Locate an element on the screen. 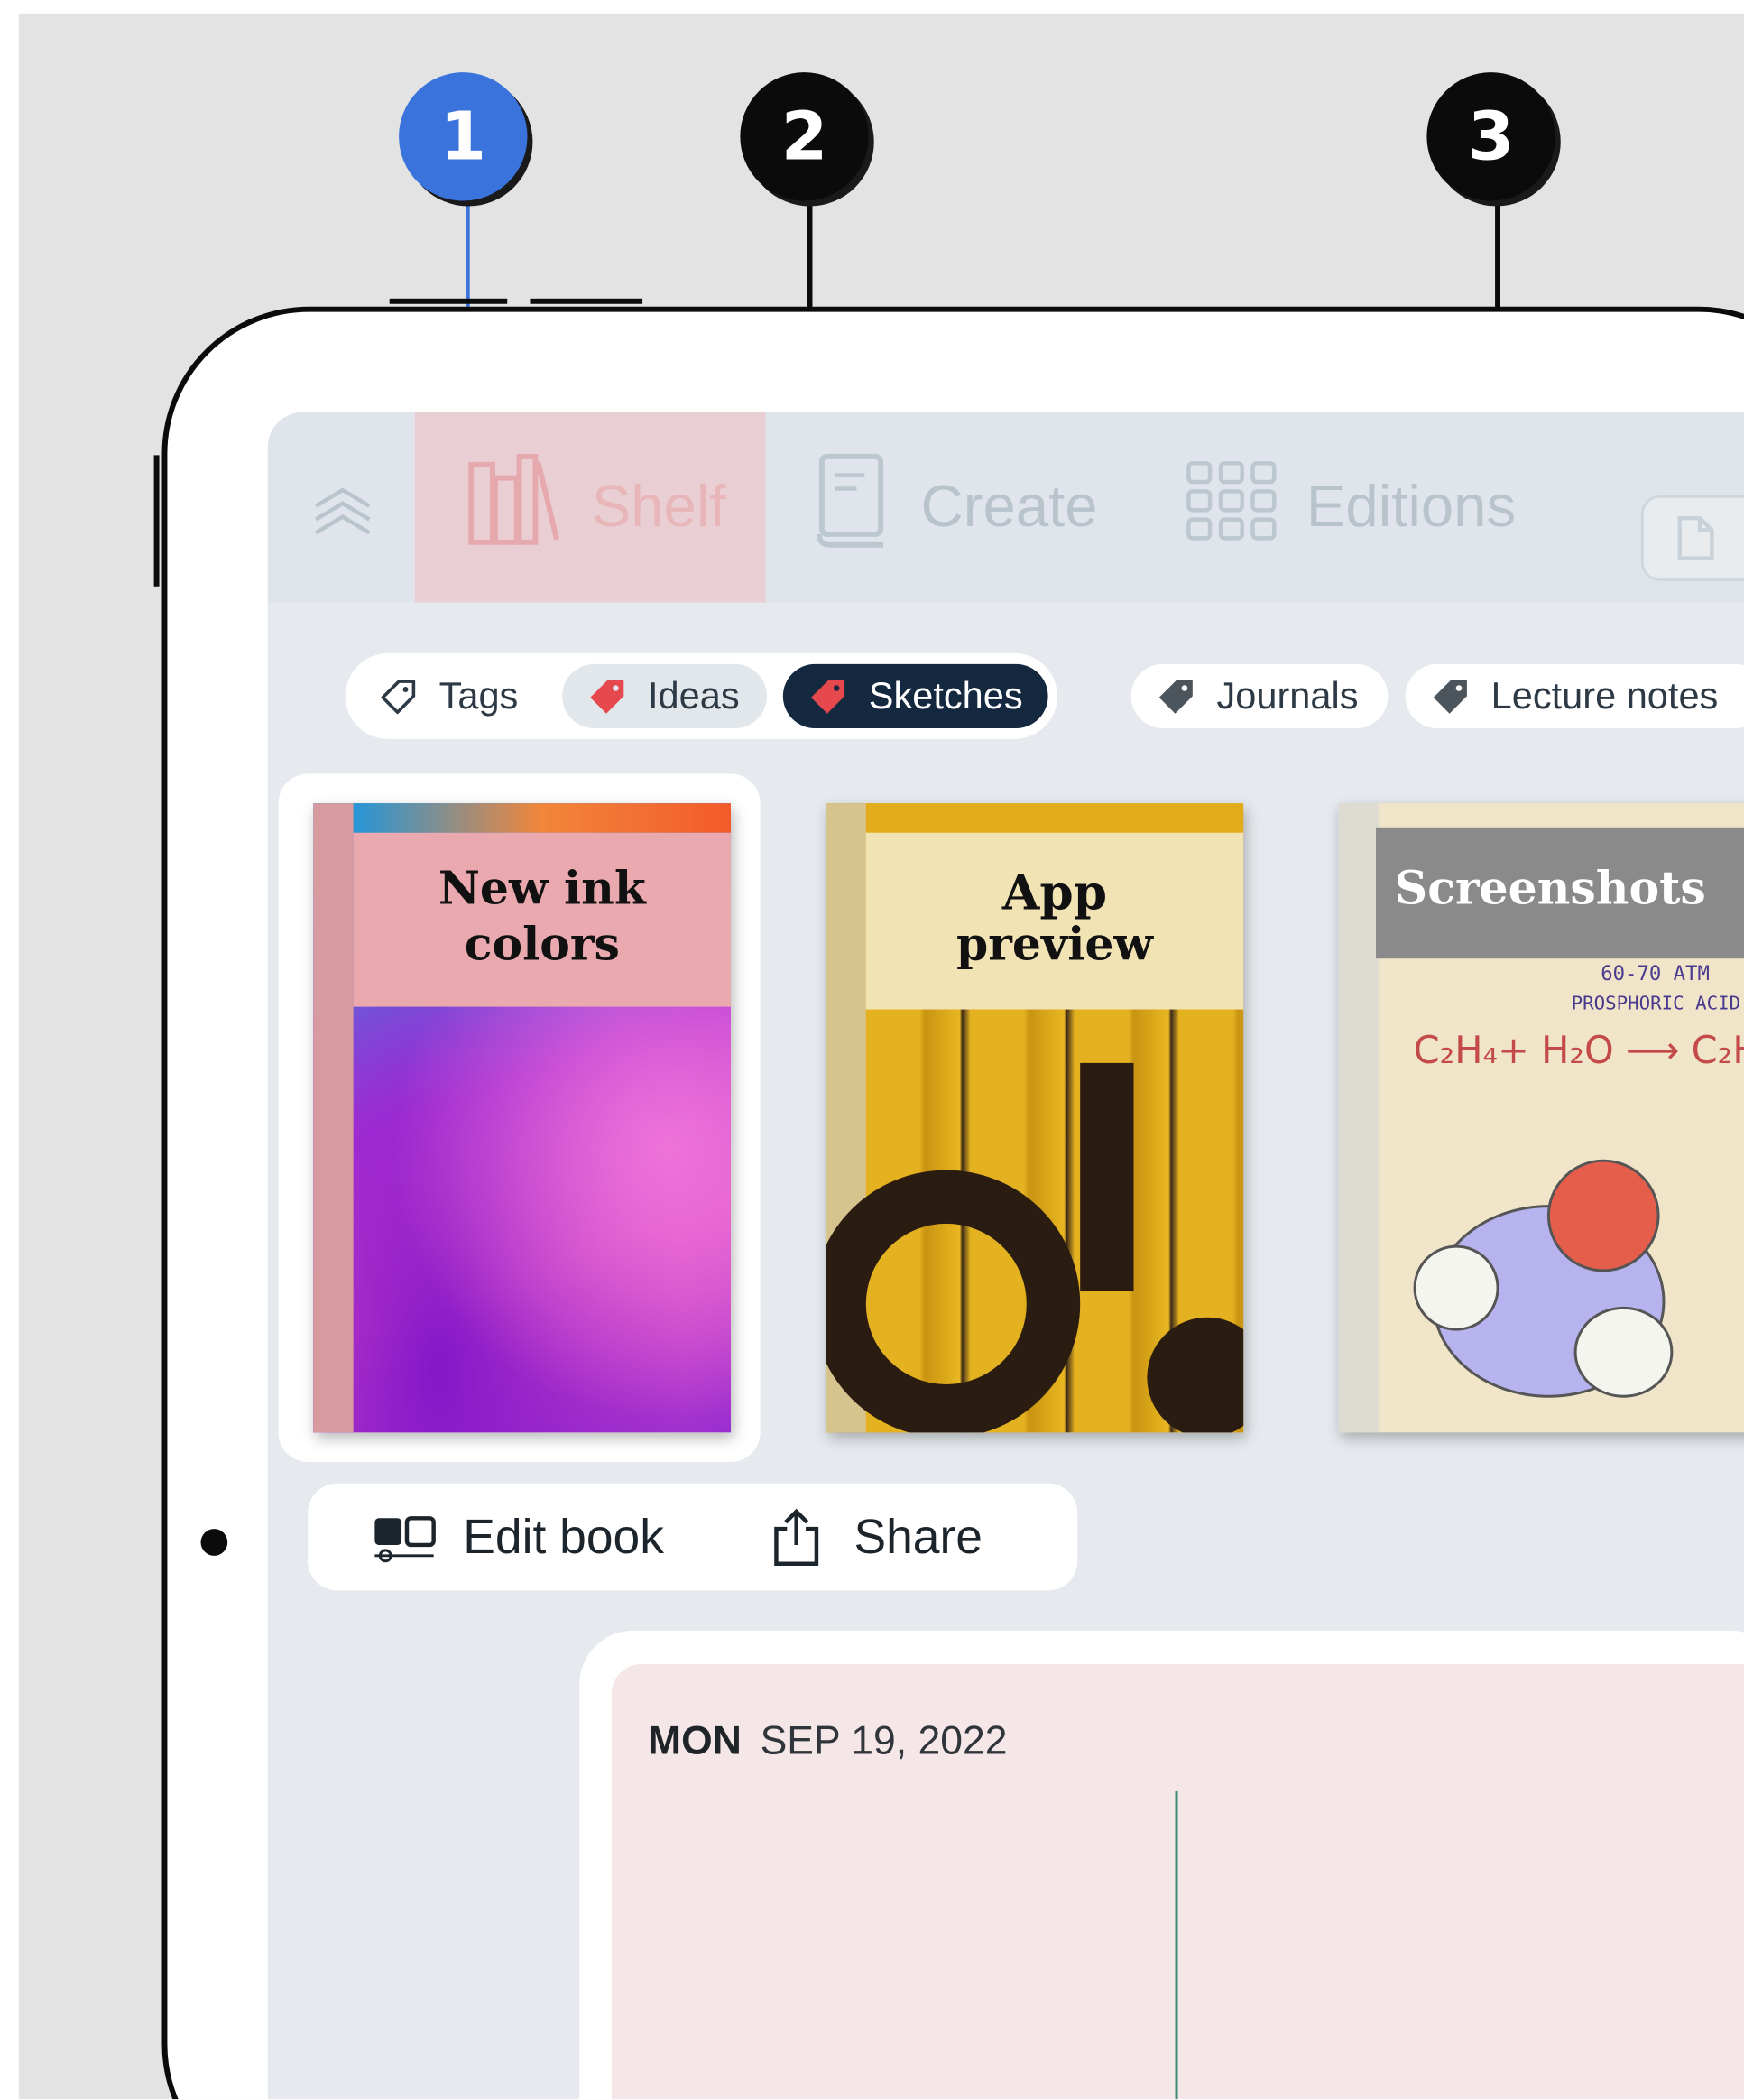 This screenshot has height=2100, width=1744. notebook-icon is located at coordinates (852, 507).